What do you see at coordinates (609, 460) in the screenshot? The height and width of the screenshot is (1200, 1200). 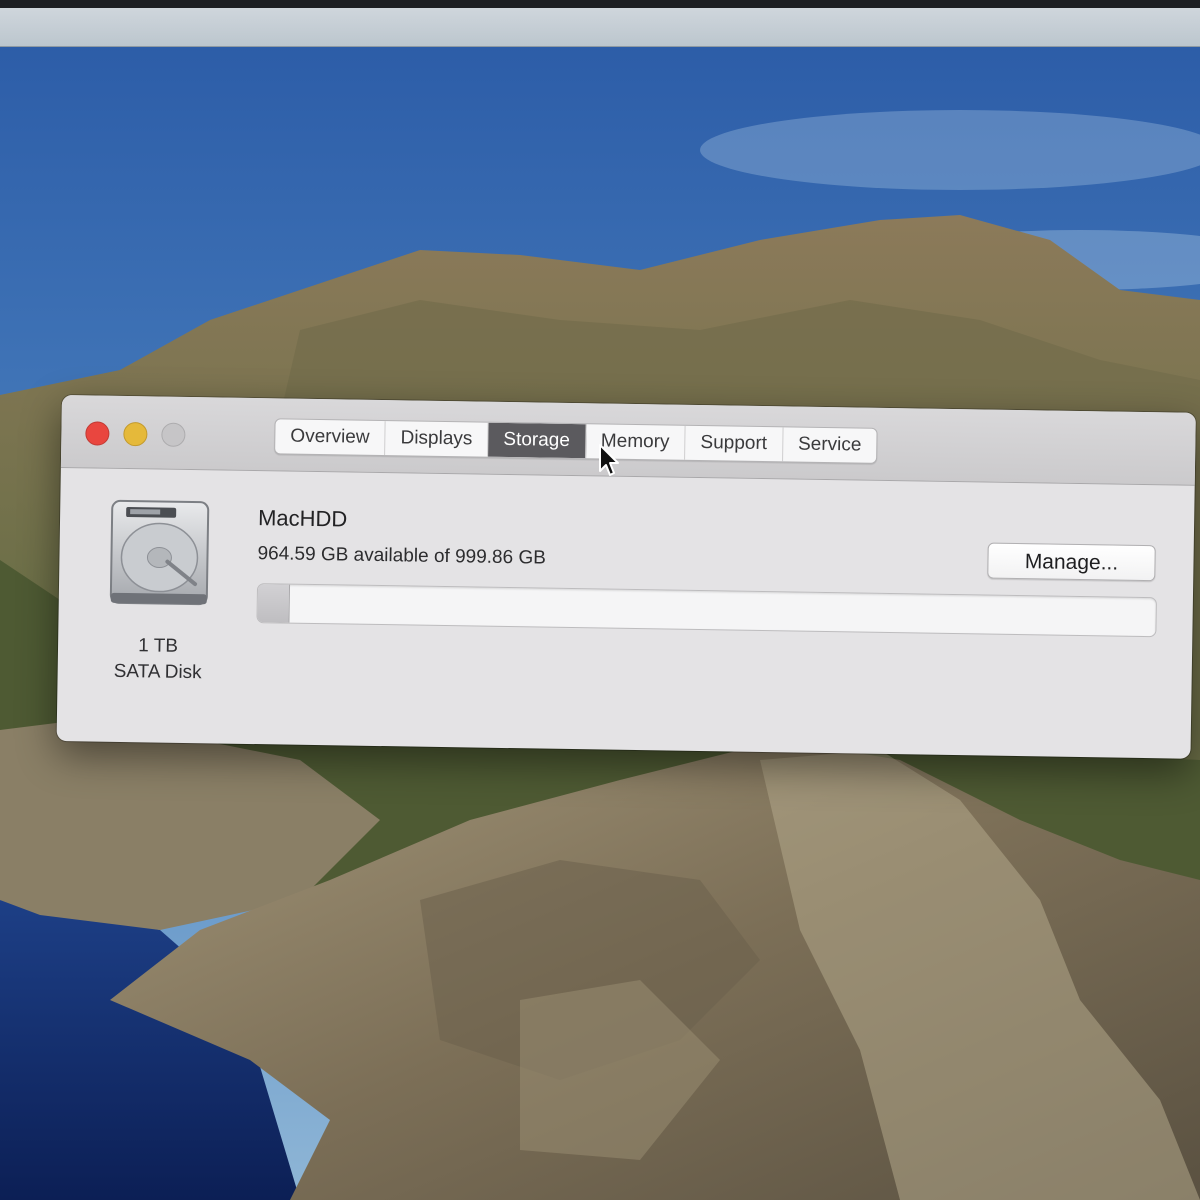 I see `mouse-pointer-icon` at bounding box center [609, 460].